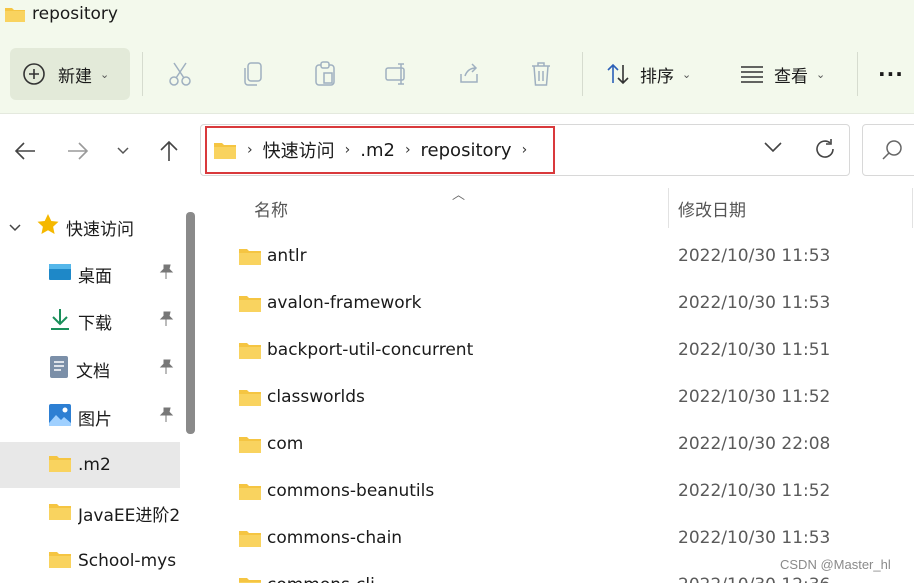 This screenshot has width=914, height=583. What do you see at coordinates (560, 492) in the screenshot?
I see `list-item: commons-beanutils 2022/10/30 11:52` at bounding box center [560, 492].